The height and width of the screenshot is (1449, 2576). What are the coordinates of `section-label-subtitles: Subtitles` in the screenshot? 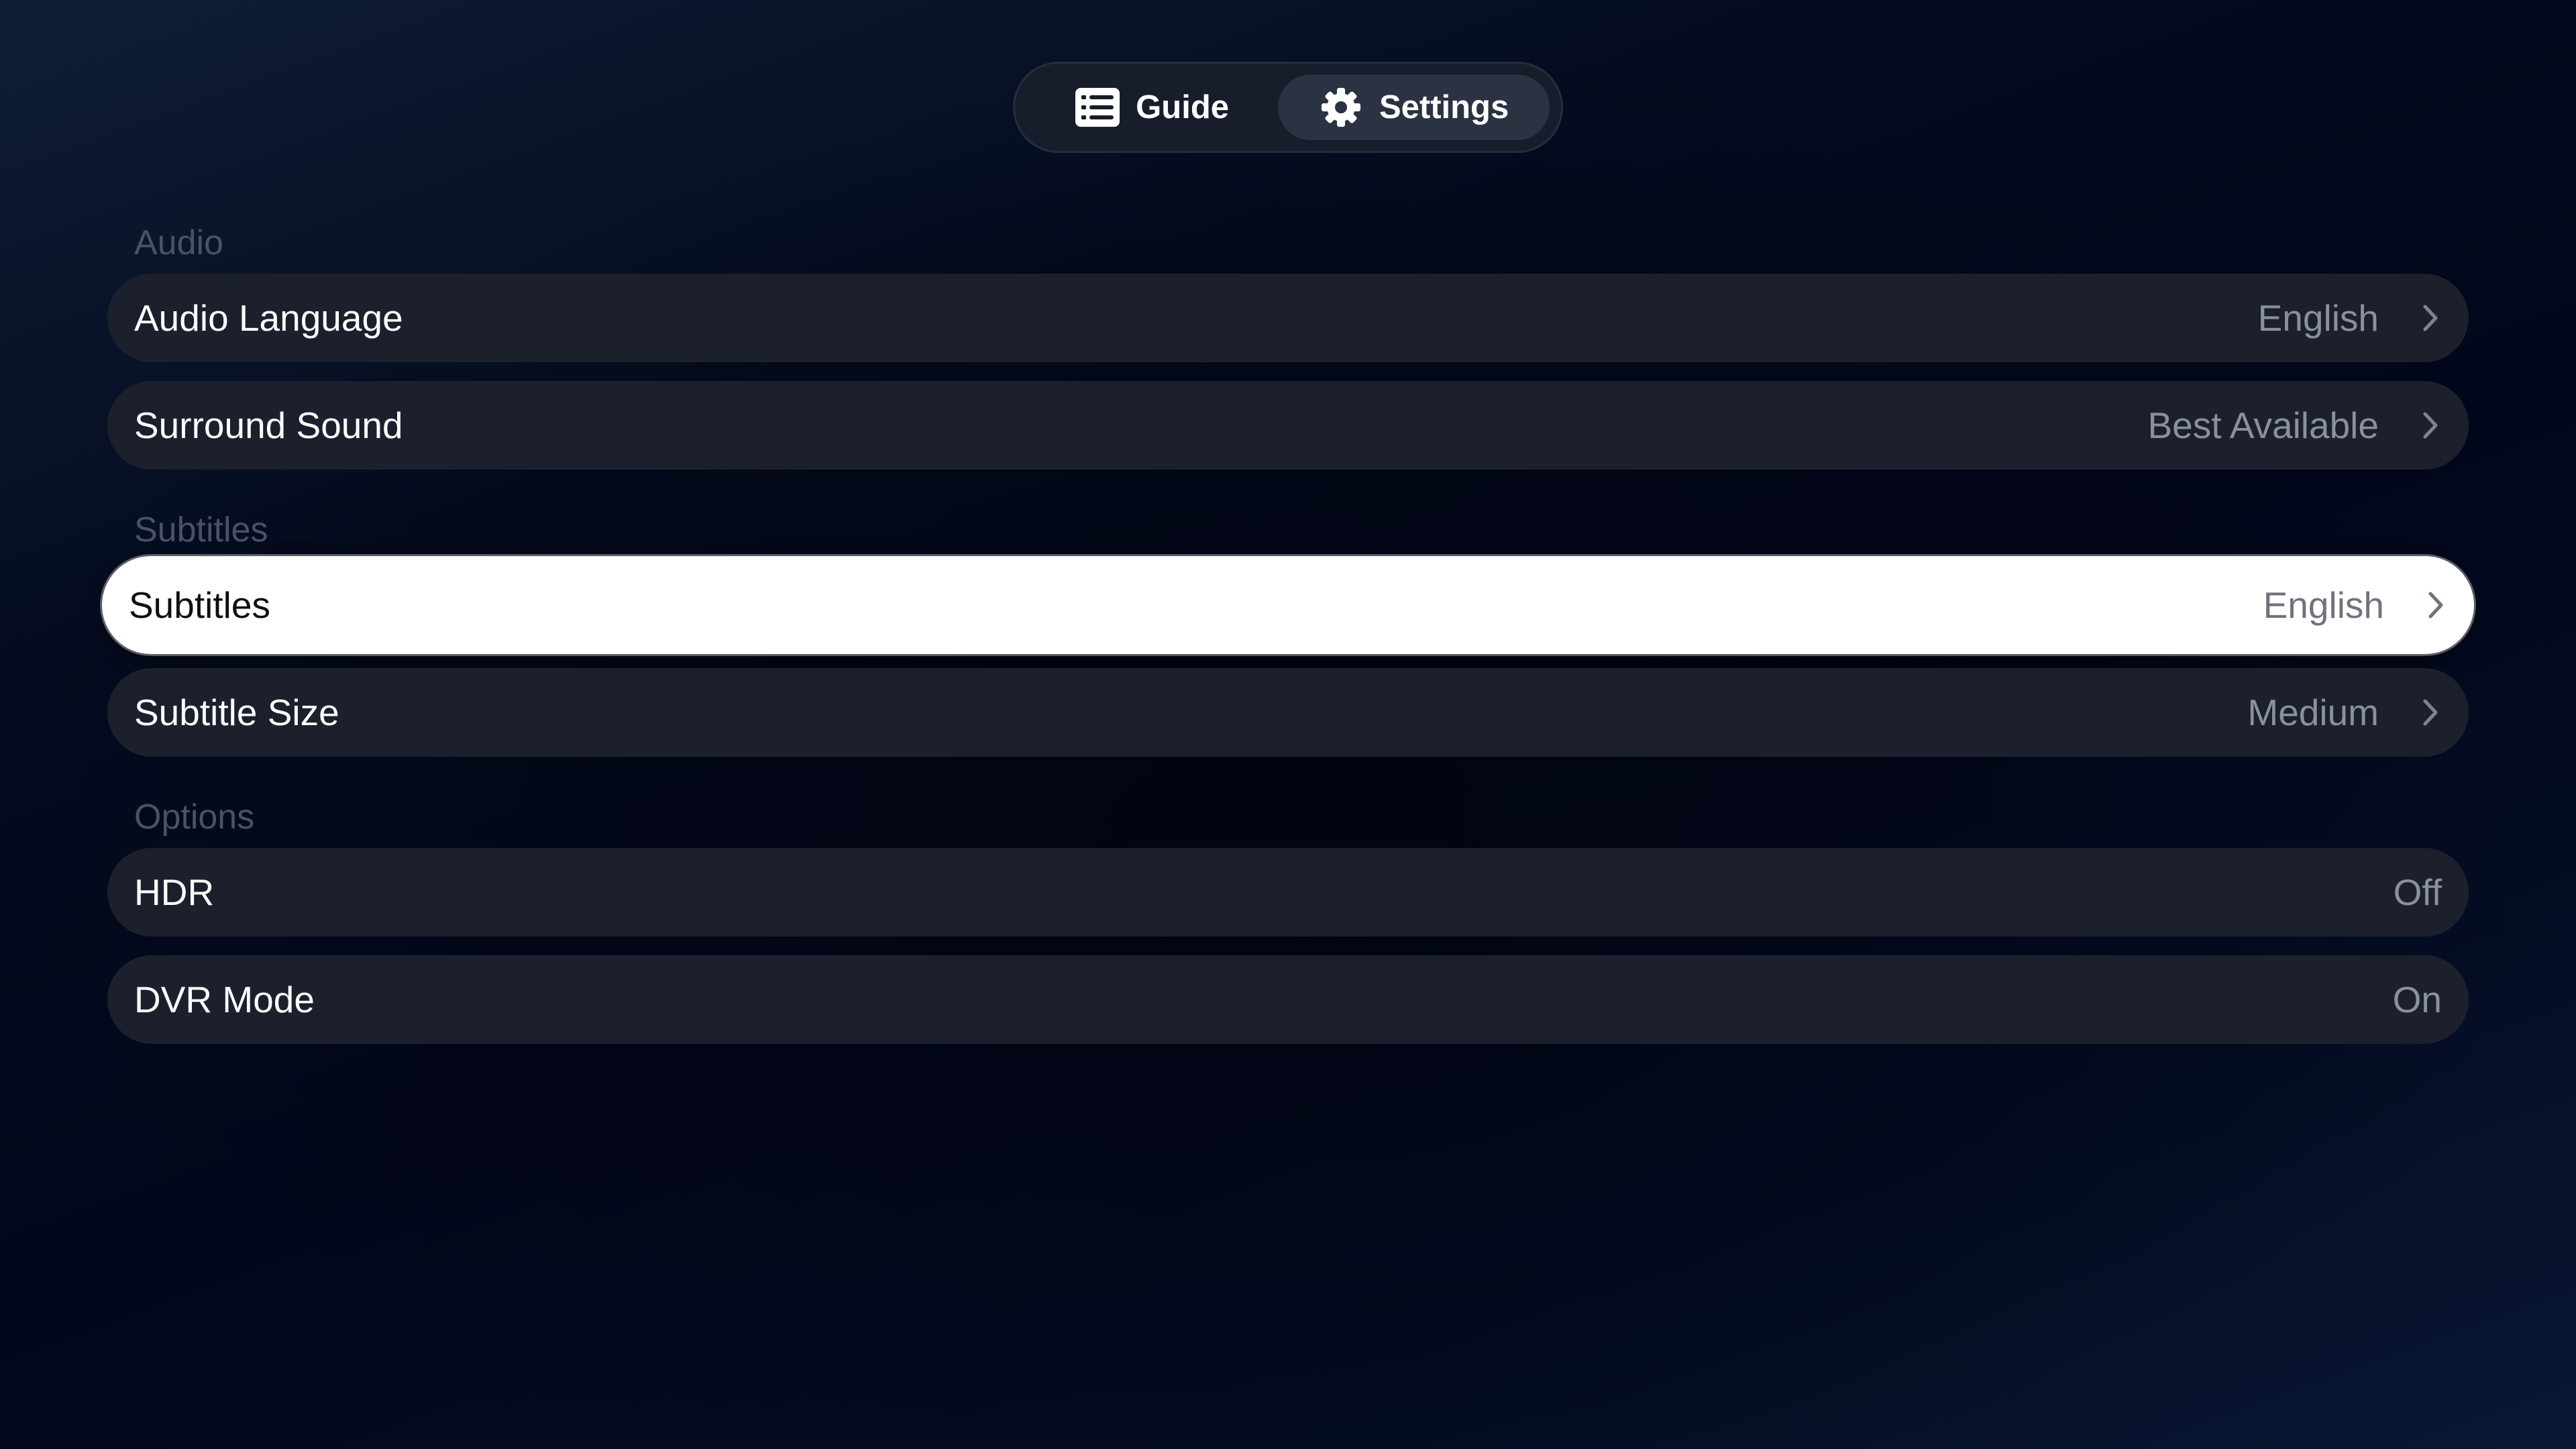 It's located at (201, 530).